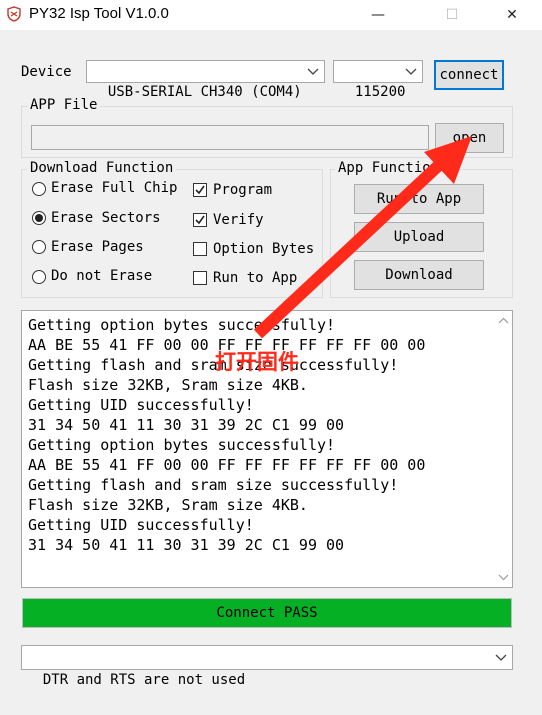 This screenshot has height=715, width=542. Describe the element at coordinates (114, 188) in the screenshot. I see `radio-erase-full-chip-label: Erase Full Chip` at that location.